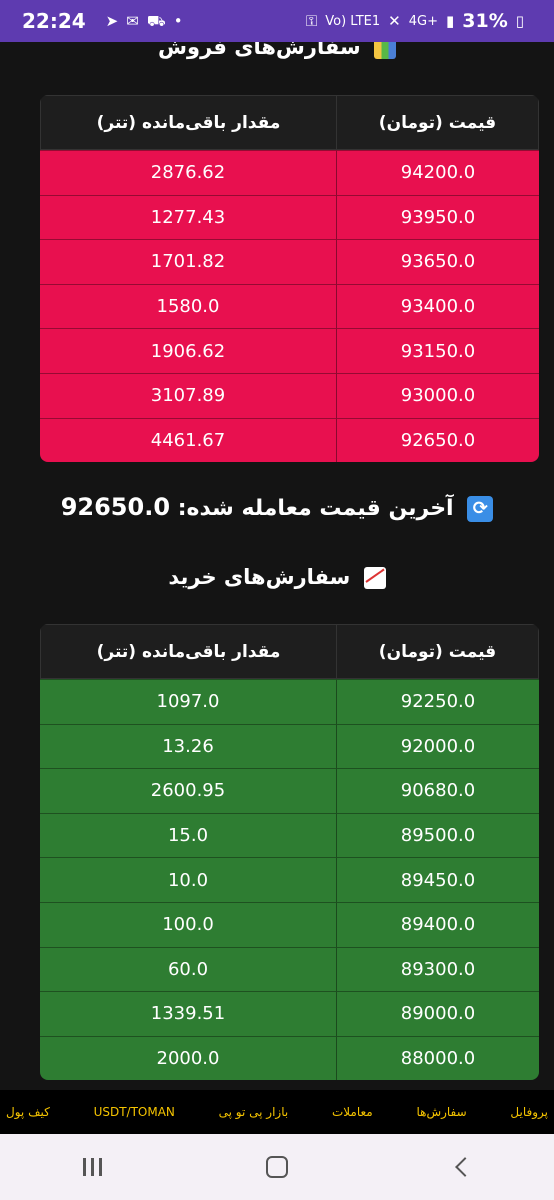 The image size is (554, 1200). I want to click on back-button, so click(462, 1167).